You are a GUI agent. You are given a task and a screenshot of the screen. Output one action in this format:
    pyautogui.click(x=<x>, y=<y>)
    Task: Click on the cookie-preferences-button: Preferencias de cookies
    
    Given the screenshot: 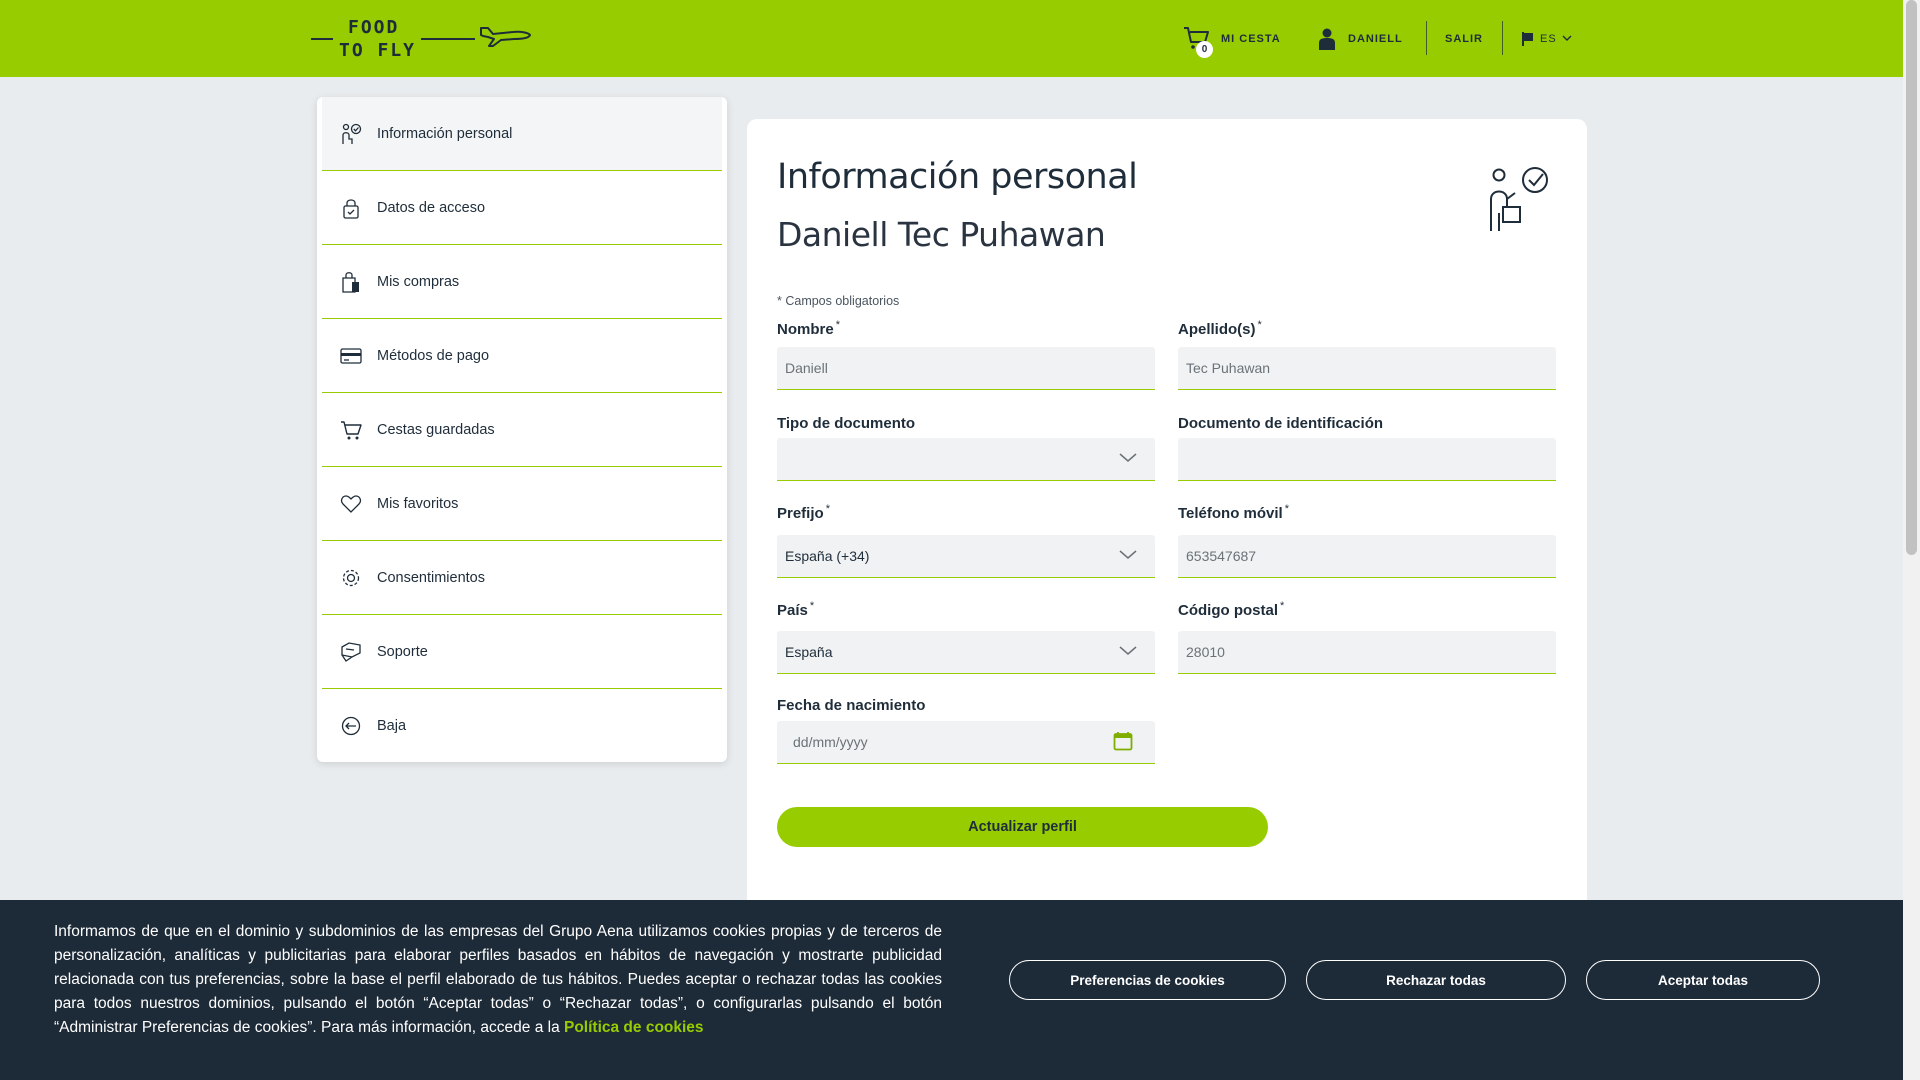 What is the action you would take?
    pyautogui.click(x=1147, y=980)
    